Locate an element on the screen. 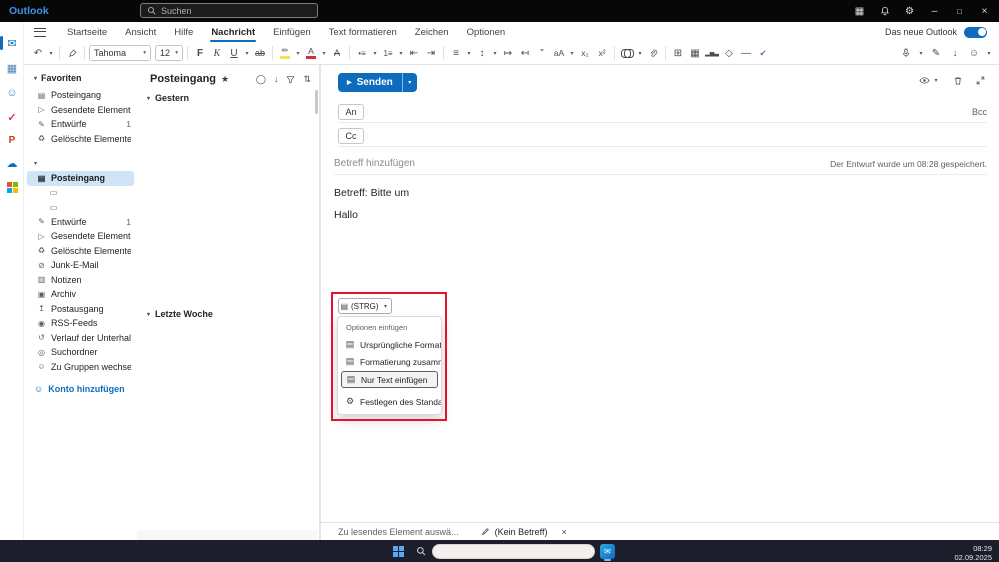 This screenshot has width=999, height=562. taskbar-clock: 08:29 02.09.2025 is located at coordinates (973, 553).